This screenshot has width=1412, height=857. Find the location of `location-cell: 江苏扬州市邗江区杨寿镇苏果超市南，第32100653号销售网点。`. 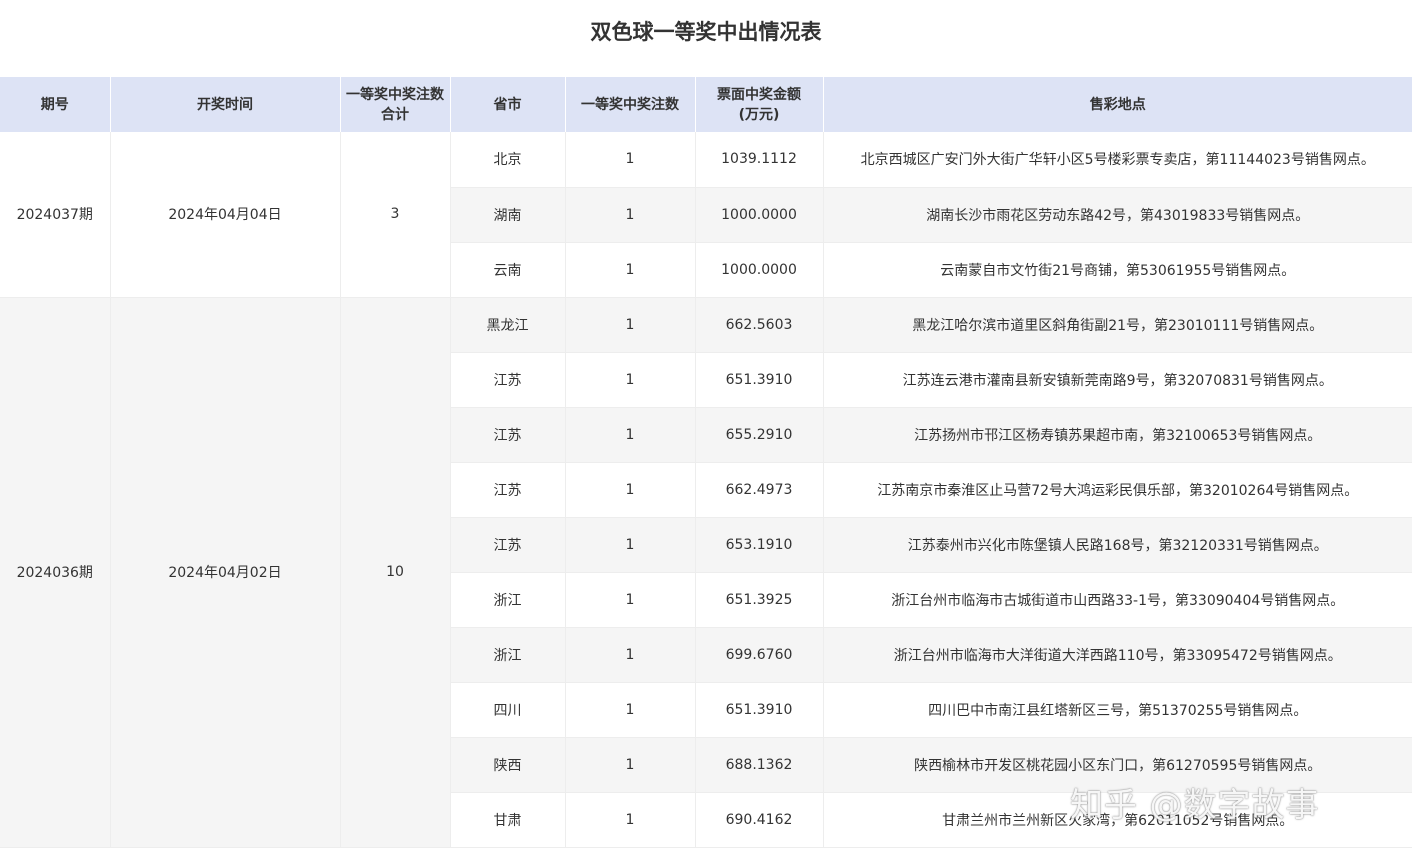

location-cell: 江苏扬州市邗江区杨寿镇苏果超市南，第32100653号销售网点。 is located at coordinates (1117, 435).